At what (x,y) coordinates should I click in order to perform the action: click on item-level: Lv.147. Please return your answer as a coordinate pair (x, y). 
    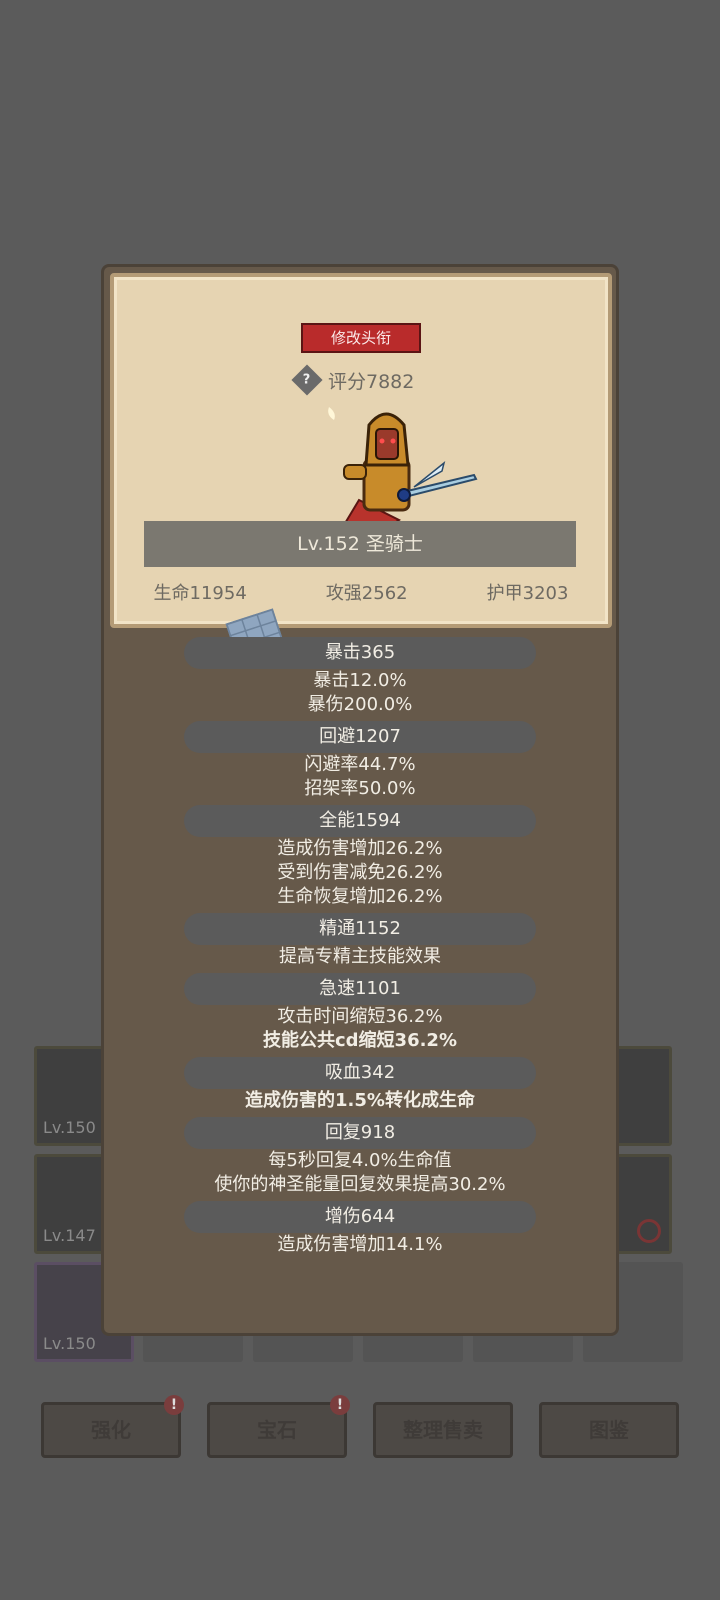
    Looking at the image, I should click on (69, 1235).